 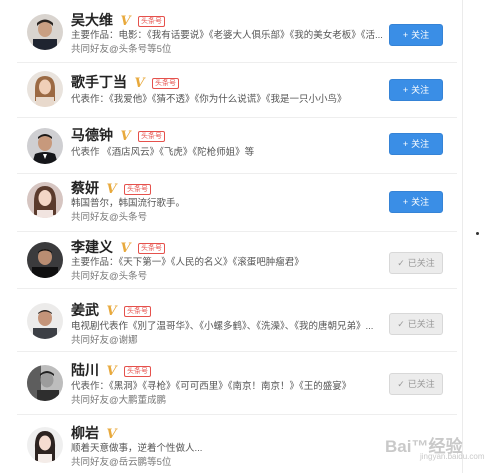 What do you see at coordinates (85, 310) in the screenshot?
I see `user-name: 姜武` at bounding box center [85, 310].